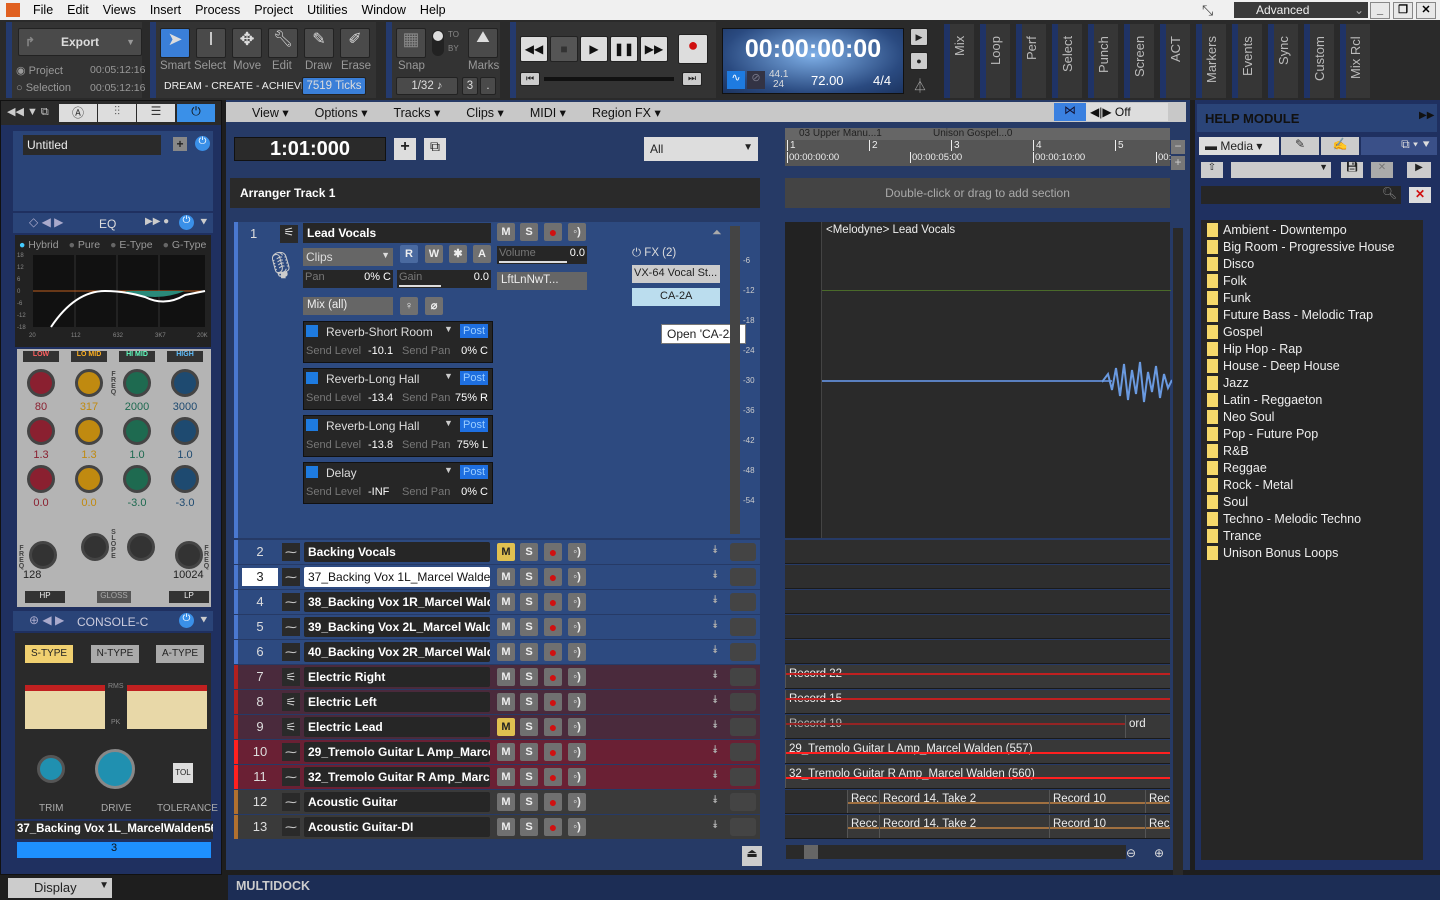  What do you see at coordinates (257, 112) in the screenshot?
I see `tv-menu-view: View ▾` at bounding box center [257, 112].